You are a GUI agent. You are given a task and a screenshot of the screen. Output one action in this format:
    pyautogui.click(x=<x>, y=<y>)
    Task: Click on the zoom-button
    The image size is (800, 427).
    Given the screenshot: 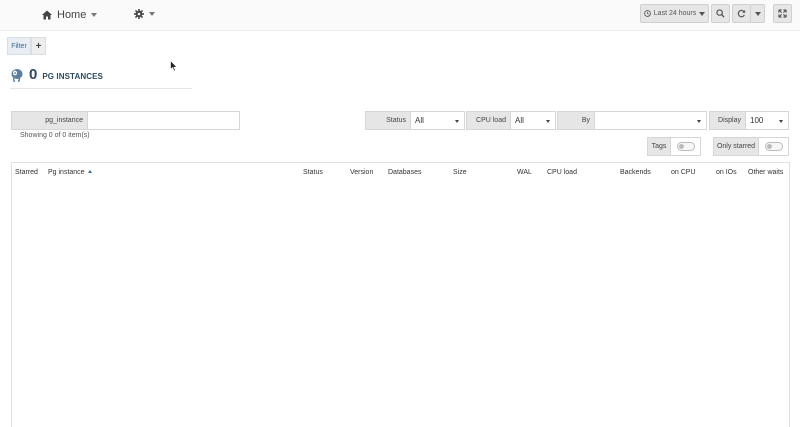 What is the action you would take?
    pyautogui.click(x=720, y=13)
    